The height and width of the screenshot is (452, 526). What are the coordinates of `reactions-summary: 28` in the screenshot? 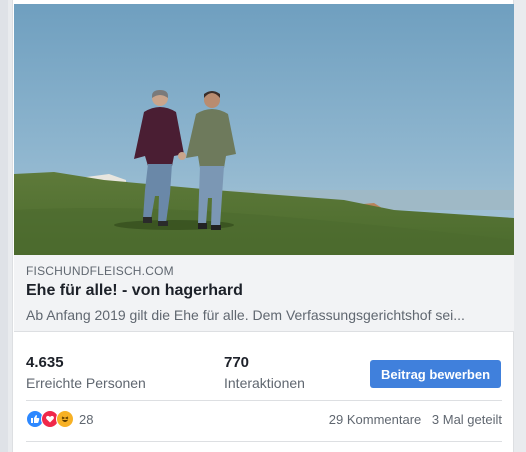 It's located at (59, 419).